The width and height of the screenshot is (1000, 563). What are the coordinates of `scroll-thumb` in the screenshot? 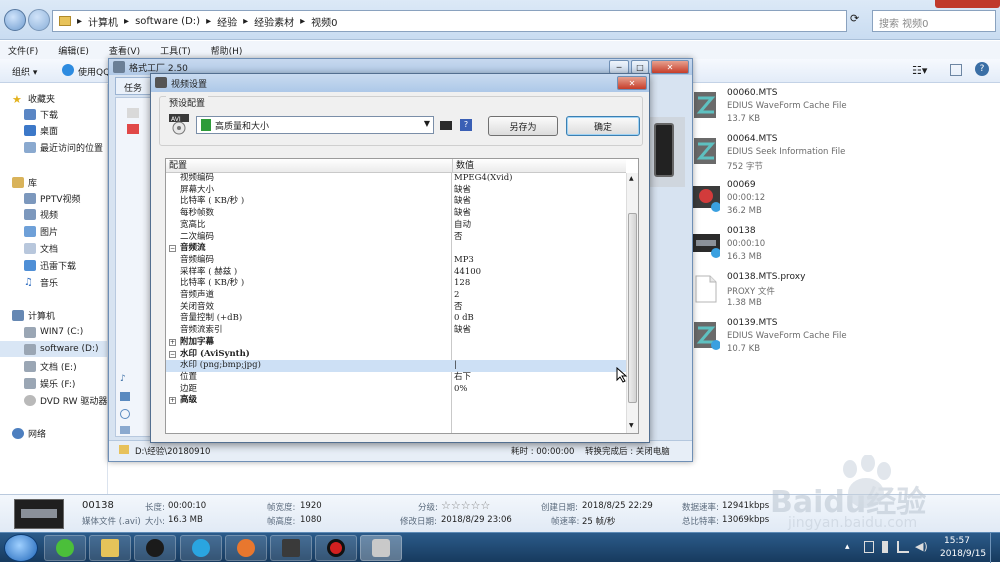 It's located at (632, 308).